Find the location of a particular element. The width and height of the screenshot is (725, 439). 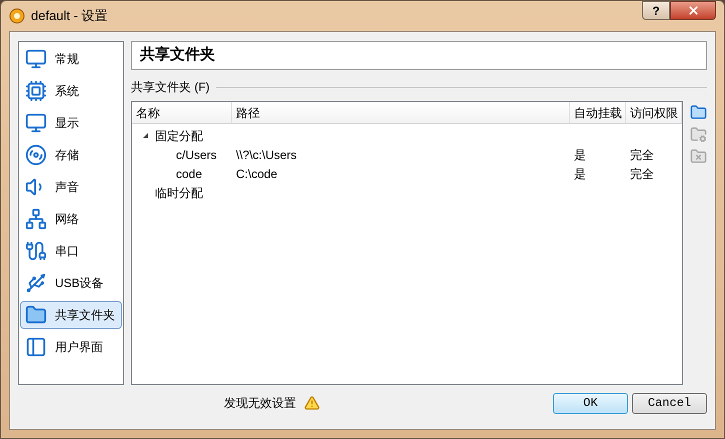

warning-text: 发现无效设置 is located at coordinates (260, 403).